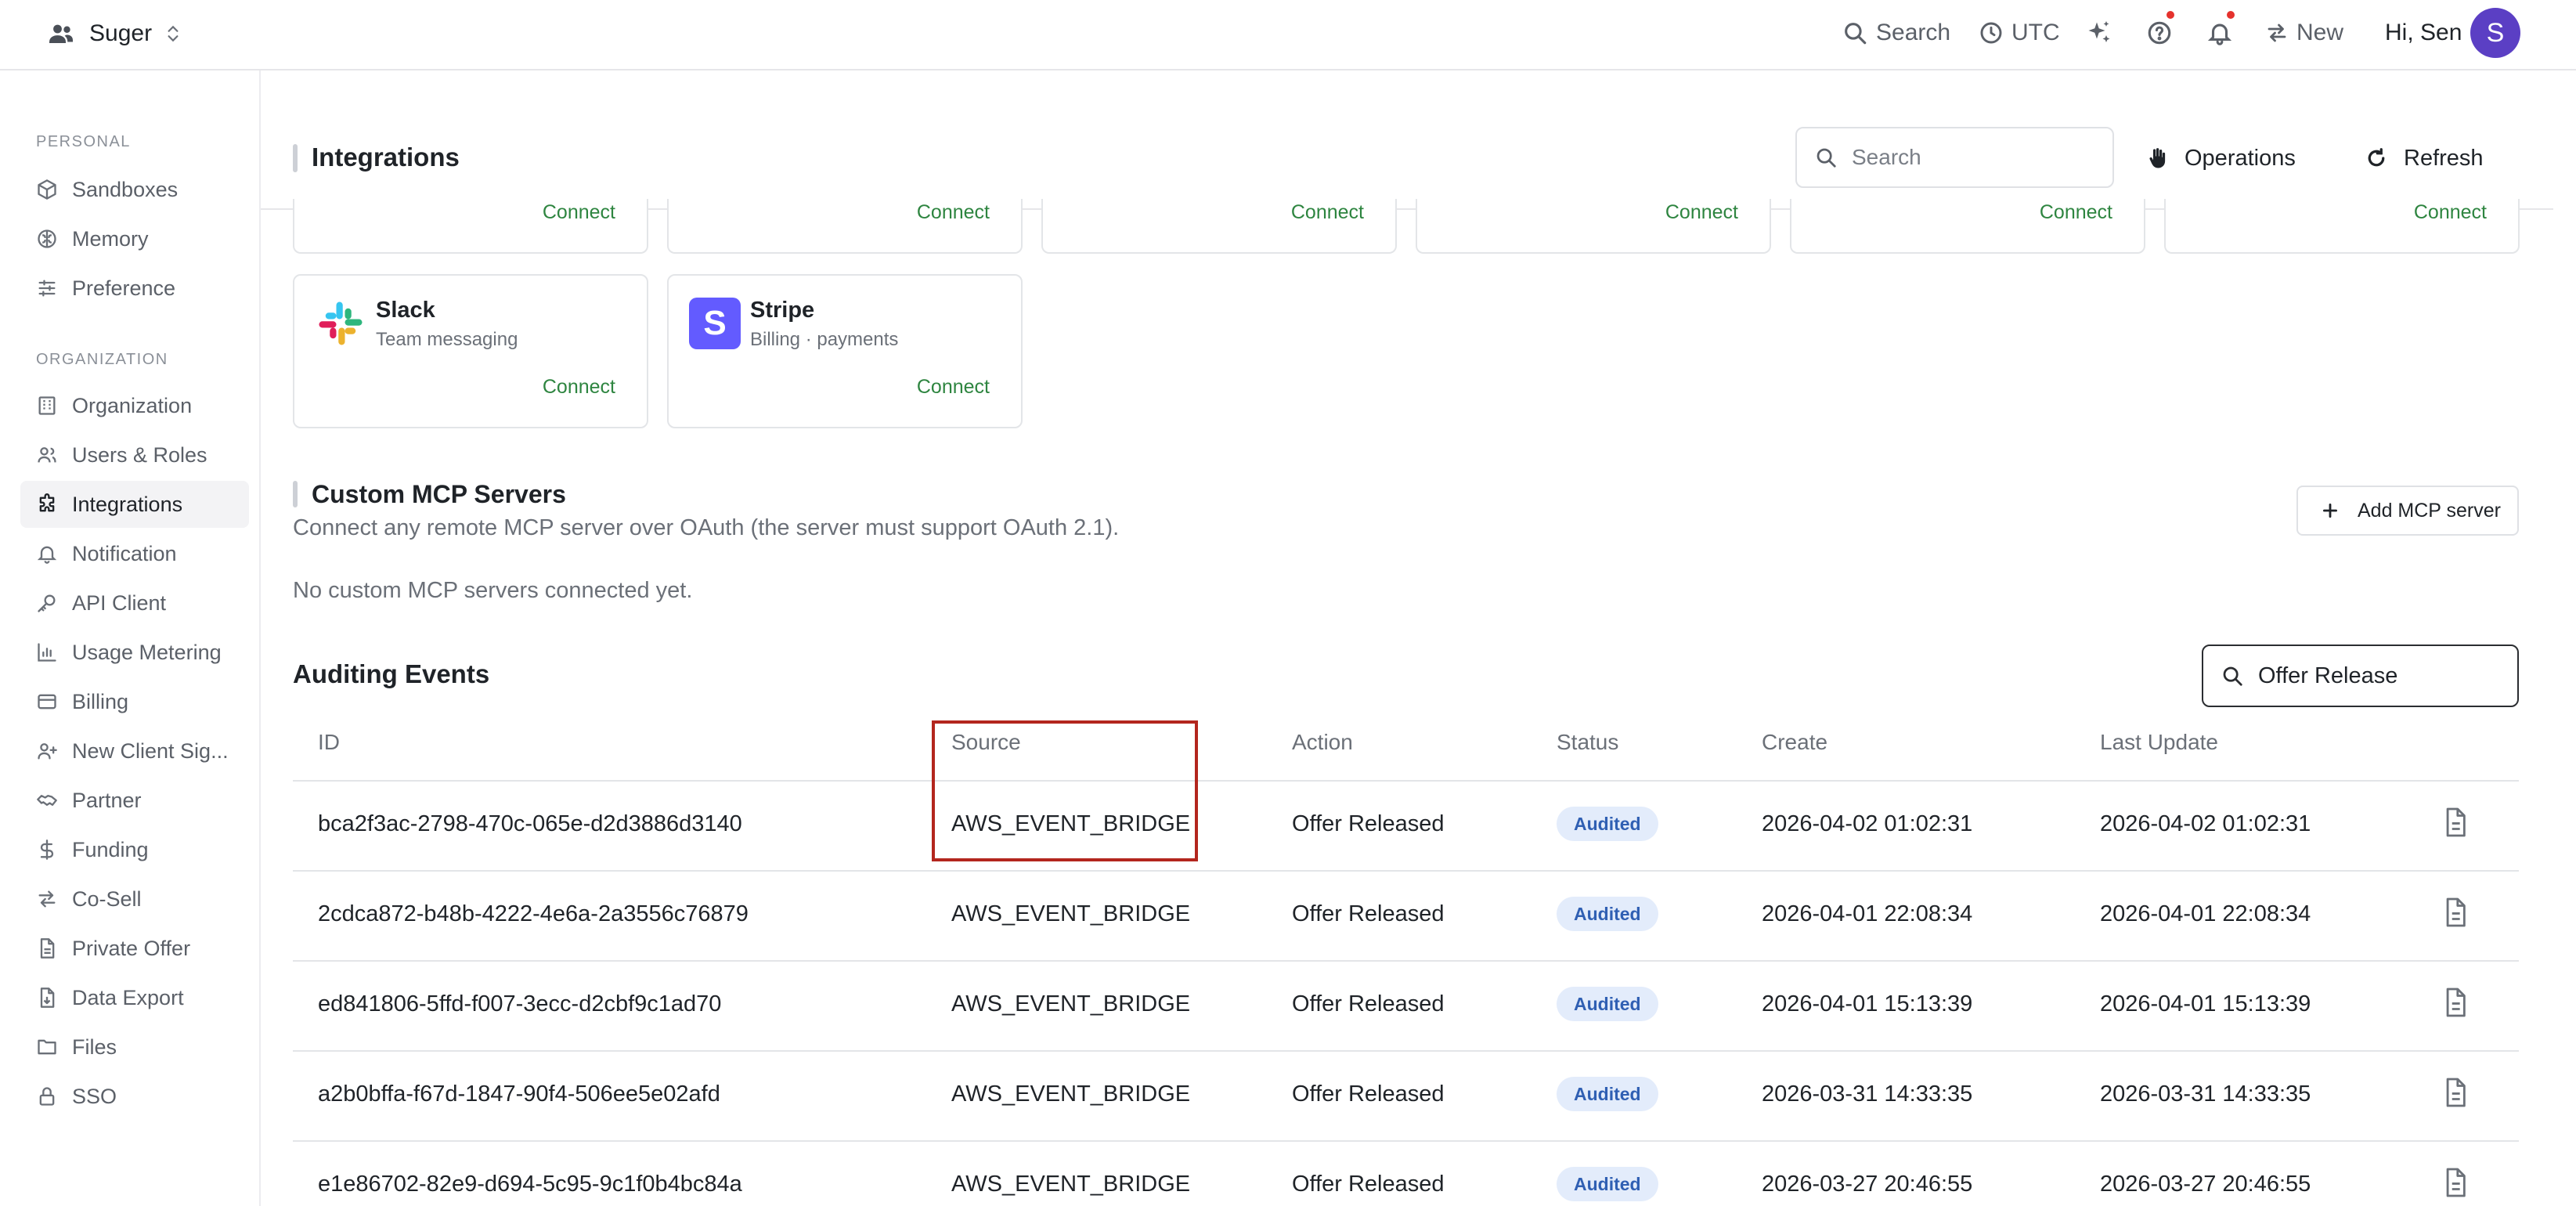 This screenshot has width=2576, height=1206. What do you see at coordinates (134, 405) in the screenshot?
I see `sidebar-item-organization: Organization` at bounding box center [134, 405].